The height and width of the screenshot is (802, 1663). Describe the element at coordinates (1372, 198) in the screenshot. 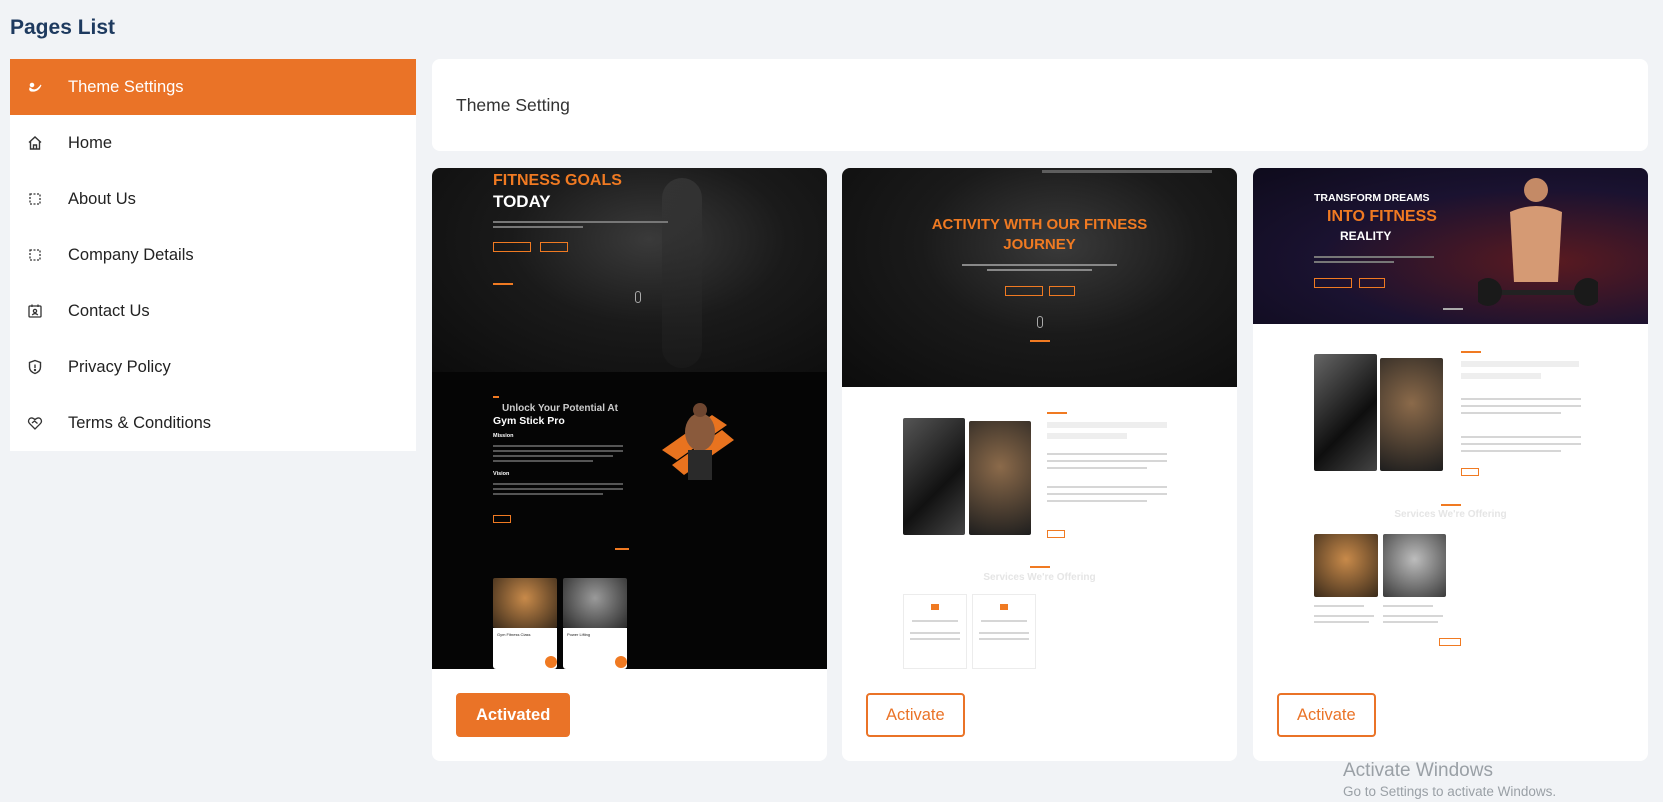

I see `preview-hero-line1: TRANSFORM DREAMS` at that location.